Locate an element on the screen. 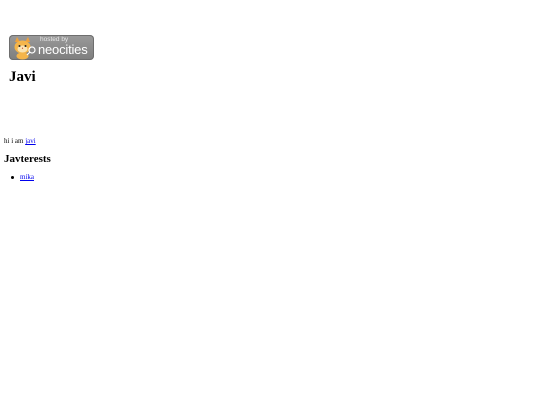  intro-prefix: hi i am is located at coordinates (15, 141).